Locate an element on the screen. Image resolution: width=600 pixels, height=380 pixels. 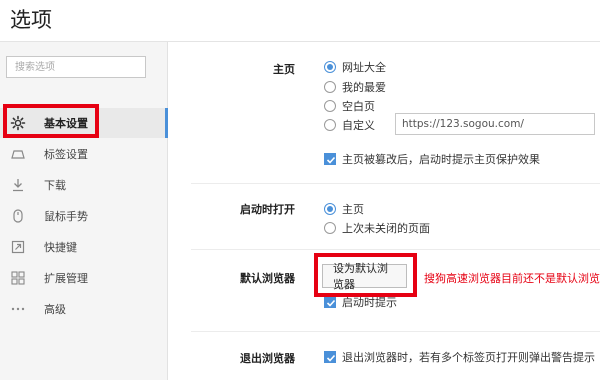
checkbox-label: 退出浏览器时，若有多个标签页打开则弹出警告提示 is located at coordinates (468, 357).